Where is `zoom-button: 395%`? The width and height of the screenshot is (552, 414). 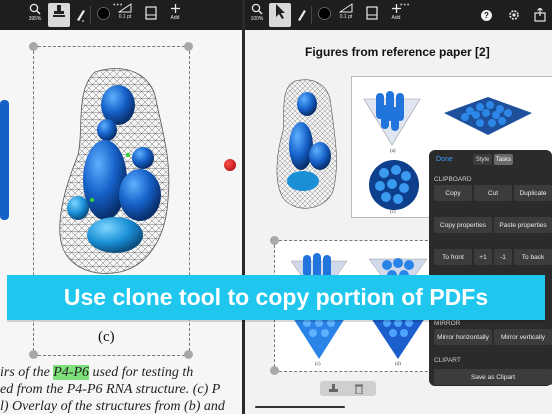
zoom-button: 395% is located at coordinates (35, 12).